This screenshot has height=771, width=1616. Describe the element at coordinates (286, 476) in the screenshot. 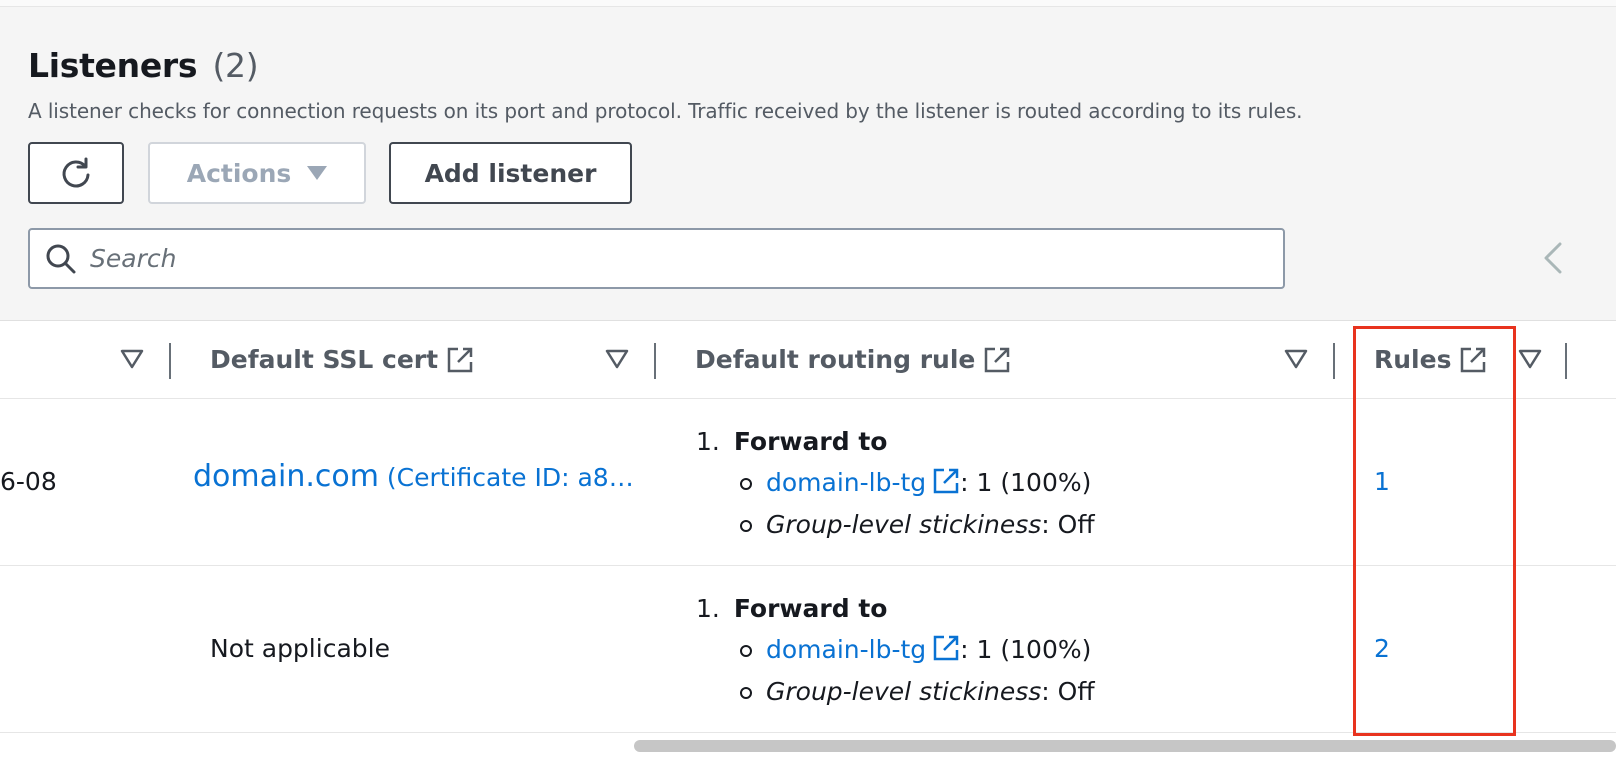

I see `ssl-cert-domain-link: domain.com` at that location.